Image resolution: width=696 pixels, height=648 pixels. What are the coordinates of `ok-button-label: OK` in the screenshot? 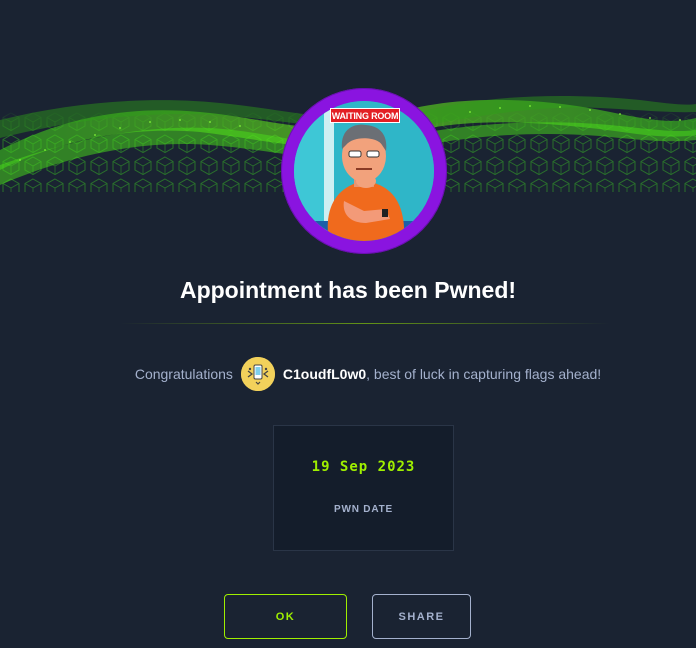 It's located at (285, 616).